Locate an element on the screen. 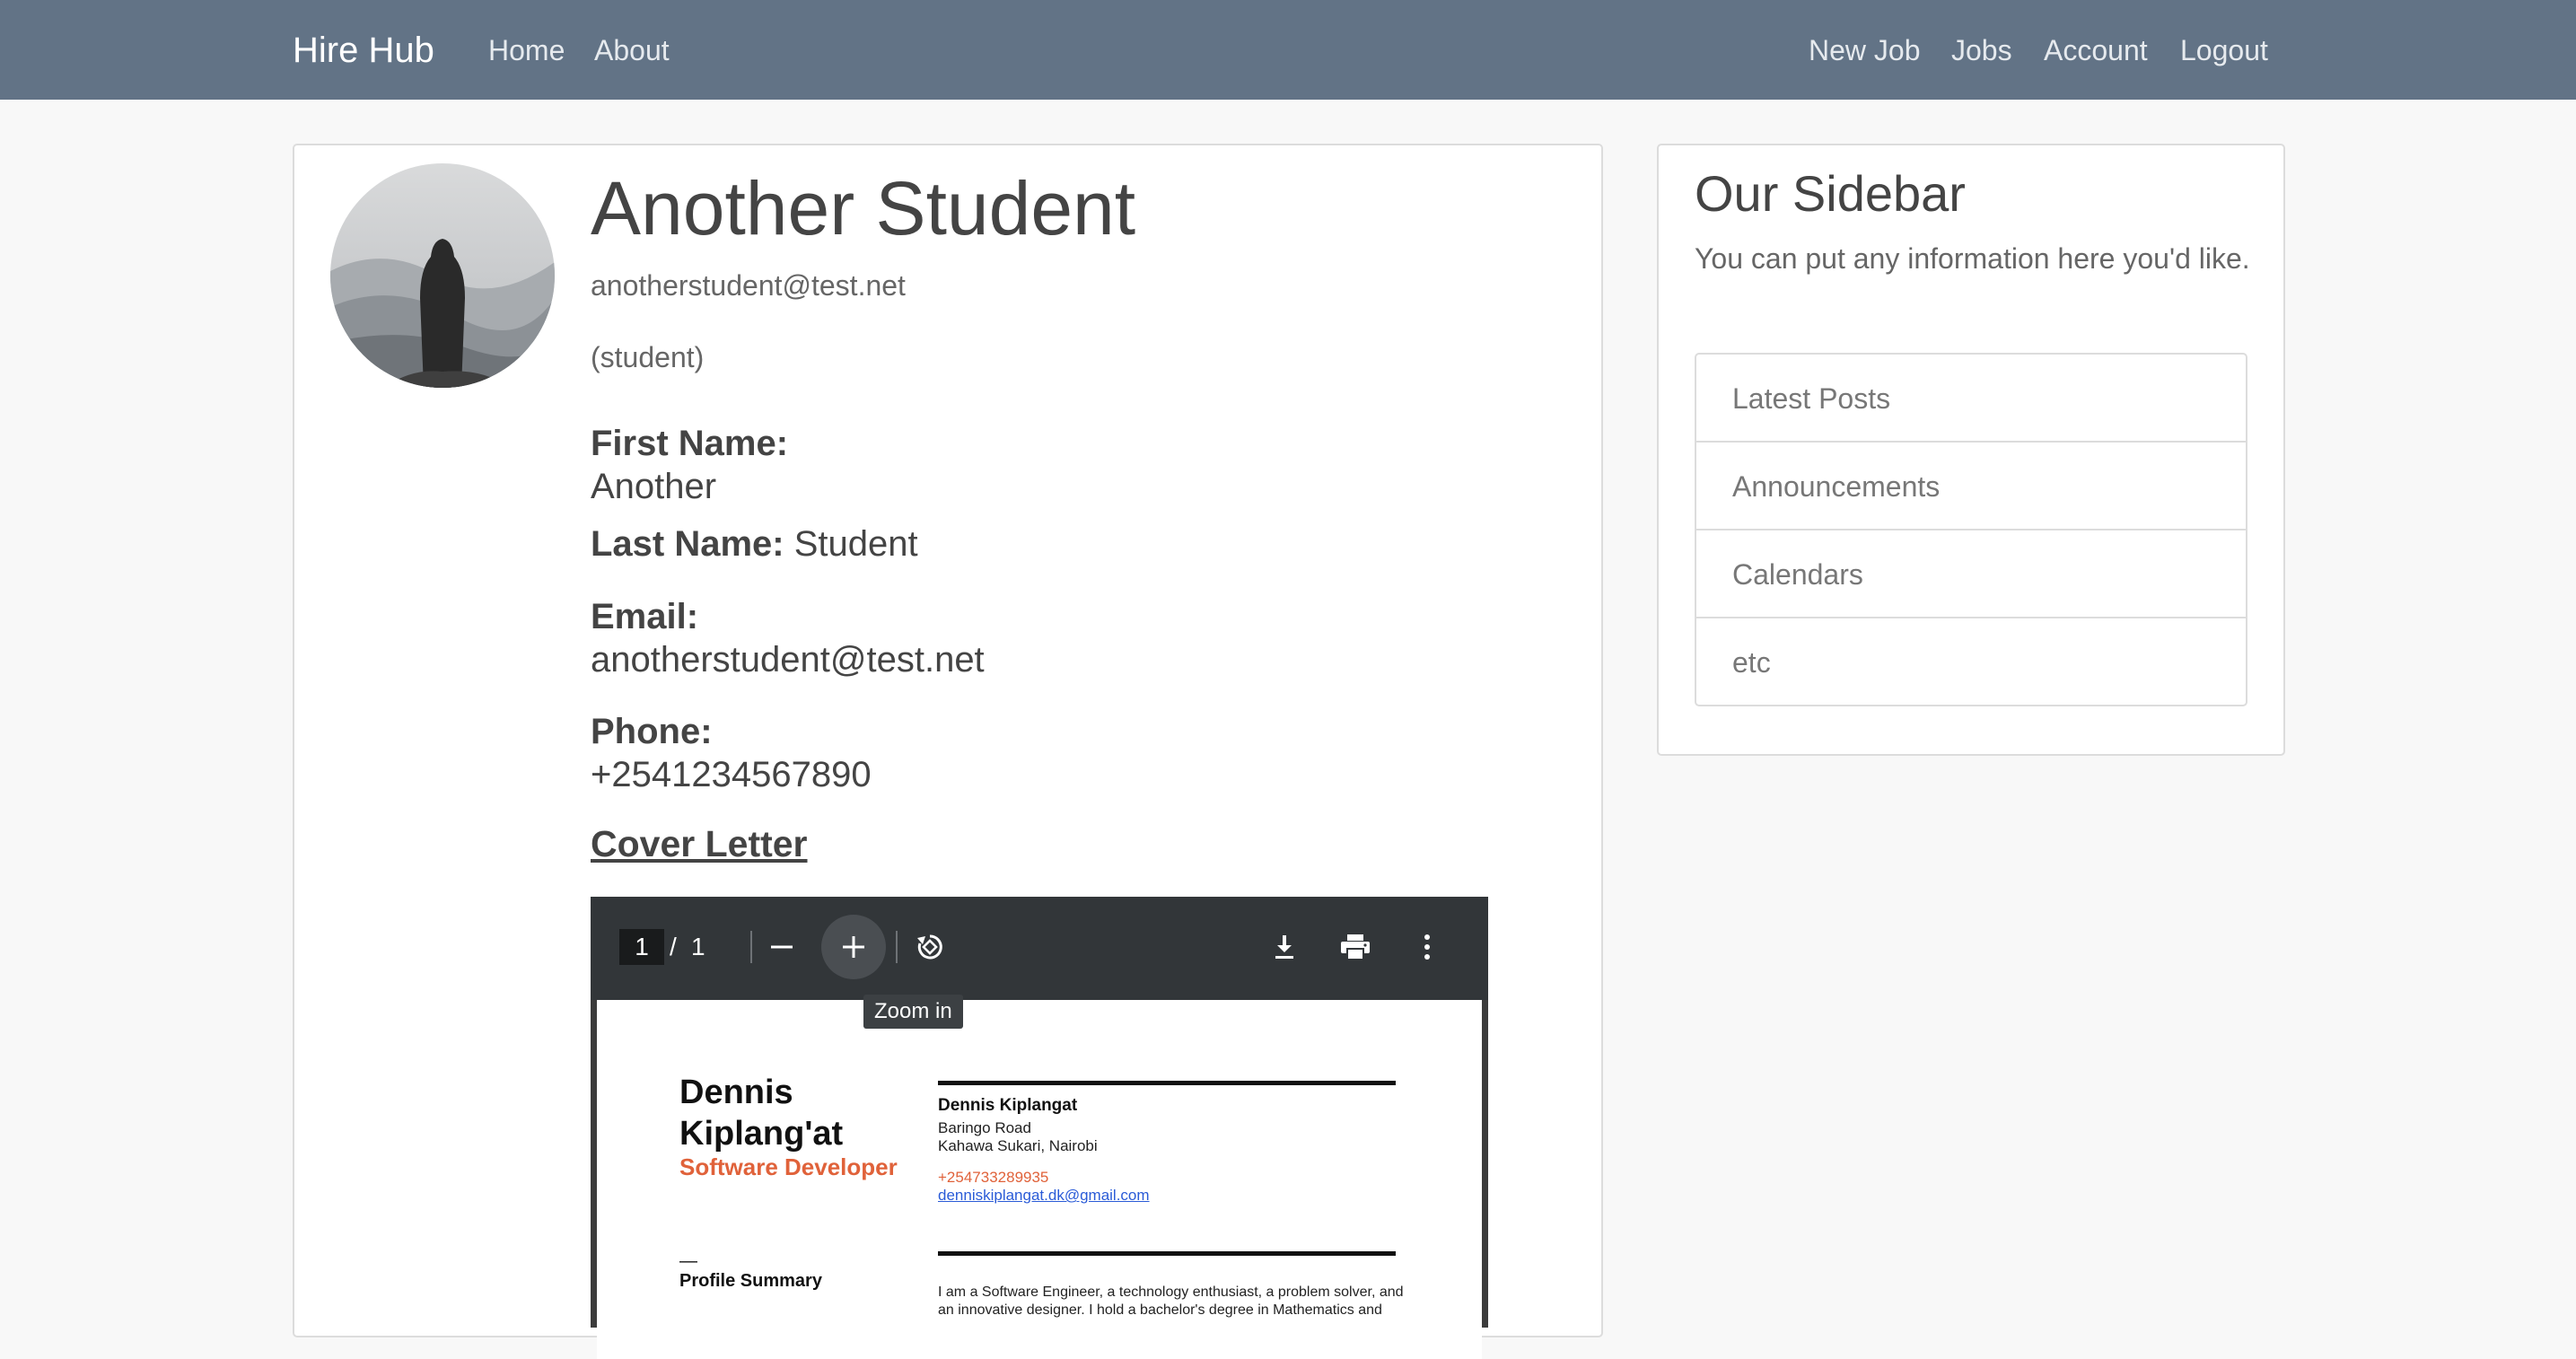 This screenshot has height=1359, width=2576. avatar is located at coordinates (442, 275).